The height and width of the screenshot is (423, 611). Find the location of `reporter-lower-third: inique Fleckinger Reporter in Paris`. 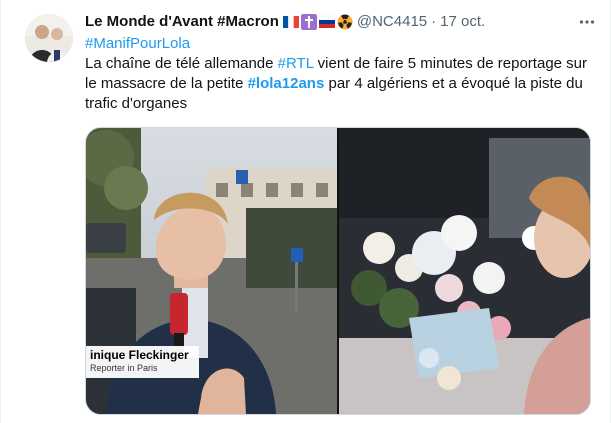

reporter-lower-third: inique Fleckinger Reporter in Paris is located at coordinates (142, 362).